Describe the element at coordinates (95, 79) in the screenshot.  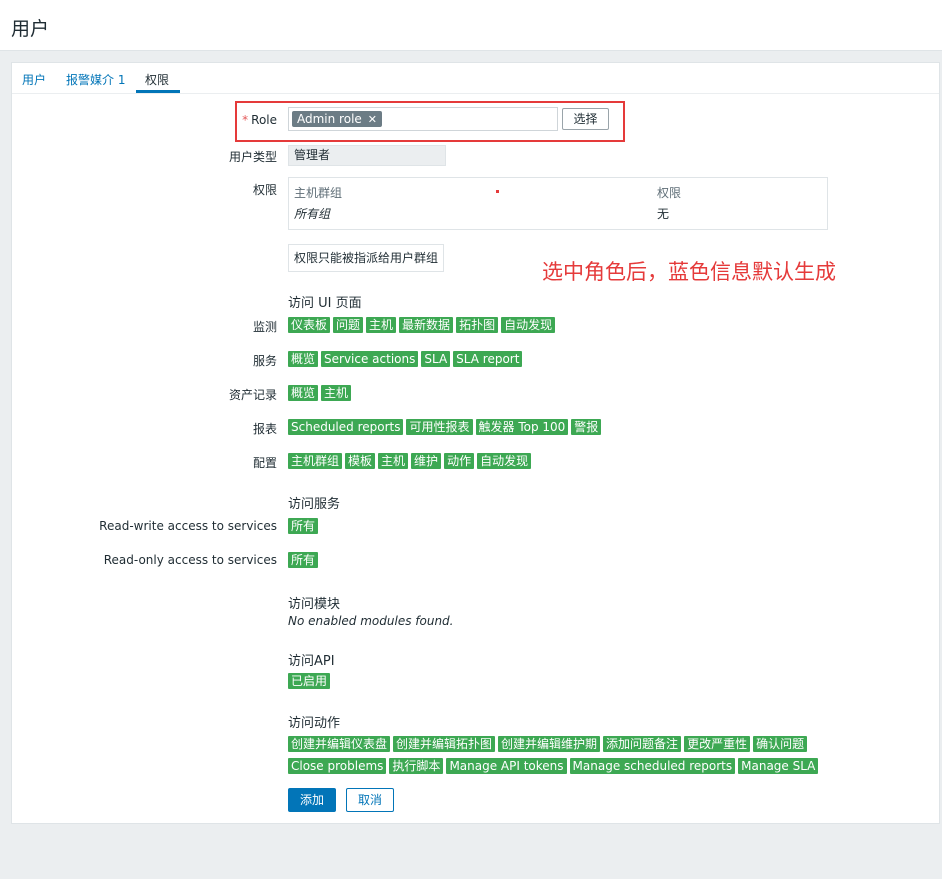
I see `tab-media: 报警媒介 1` at that location.